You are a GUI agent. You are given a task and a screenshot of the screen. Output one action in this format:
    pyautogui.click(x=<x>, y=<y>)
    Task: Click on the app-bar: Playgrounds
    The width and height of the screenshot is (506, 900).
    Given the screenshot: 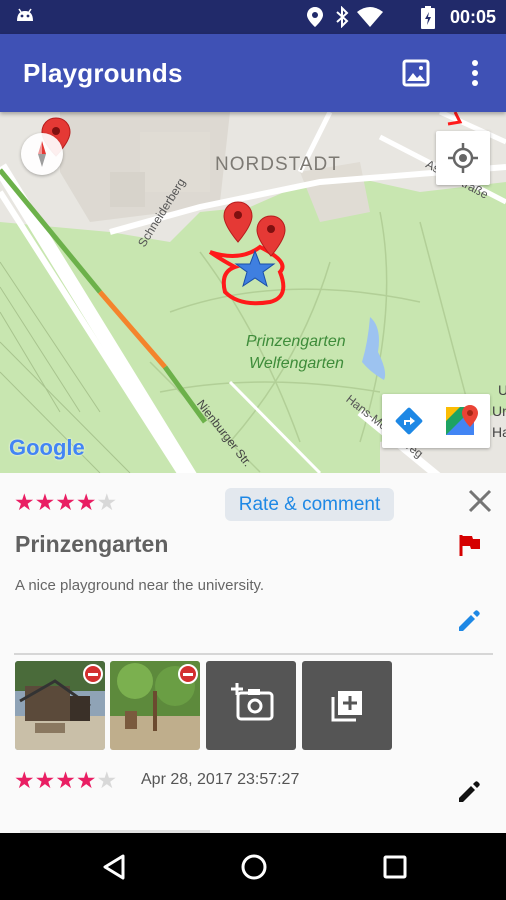 What is the action you would take?
    pyautogui.click(x=253, y=73)
    